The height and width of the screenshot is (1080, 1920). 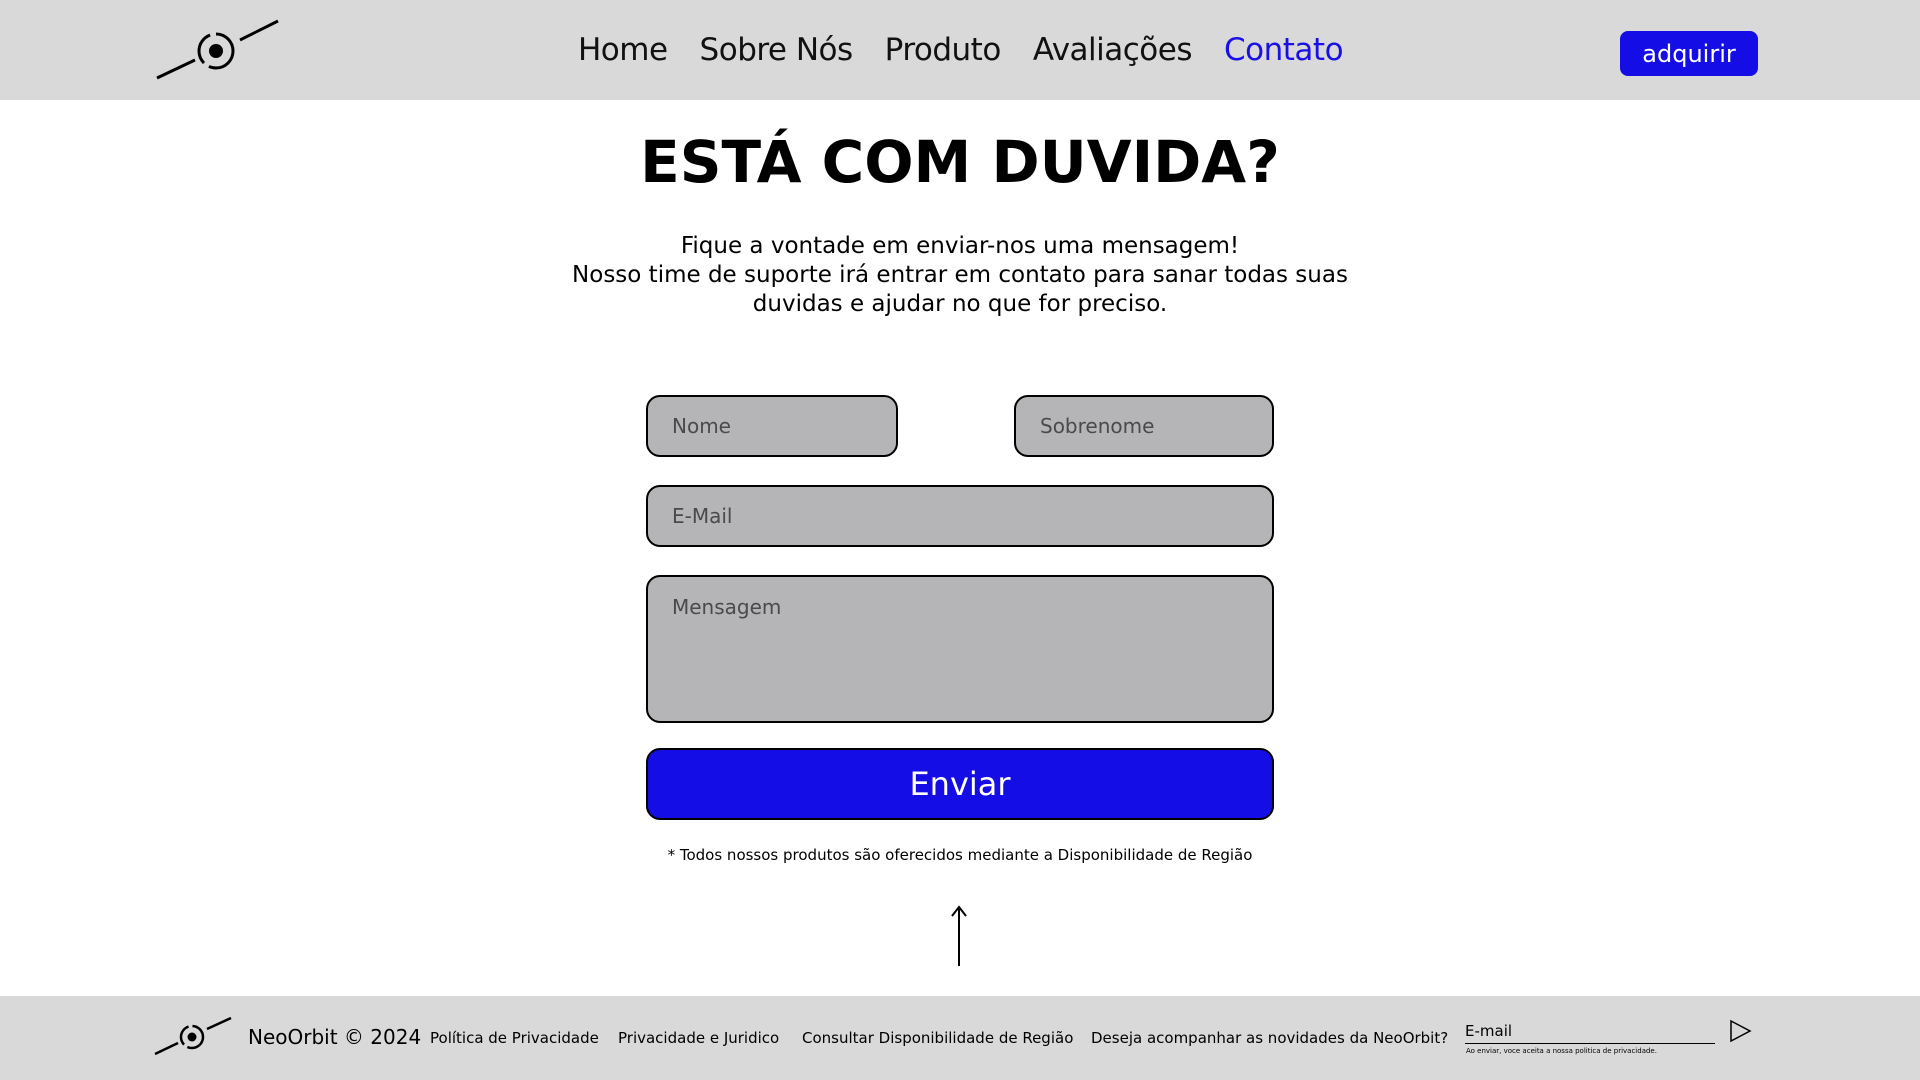 What do you see at coordinates (623, 50) in the screenshot?
I see `nav-home: Home` at bounding box center [623, 50].